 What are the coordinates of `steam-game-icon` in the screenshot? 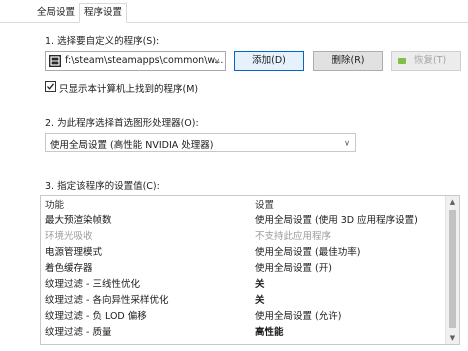 It's located at (55, 61).